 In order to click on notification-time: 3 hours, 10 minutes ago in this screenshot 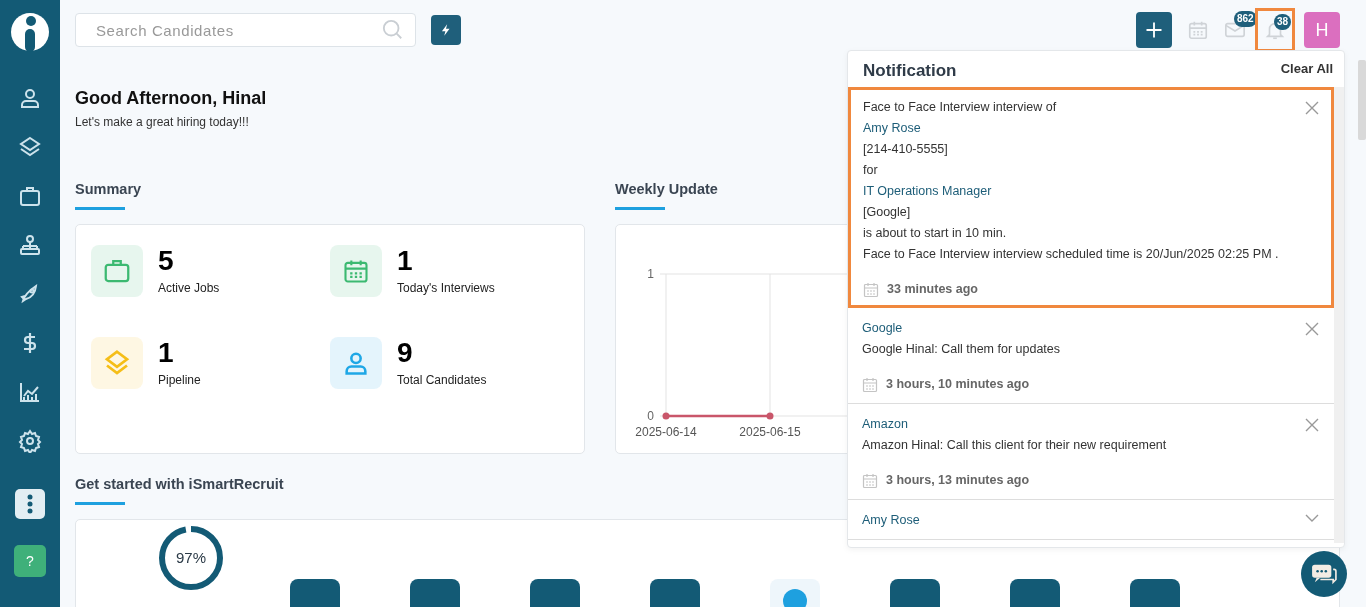, I will do `click(958, 384)`.